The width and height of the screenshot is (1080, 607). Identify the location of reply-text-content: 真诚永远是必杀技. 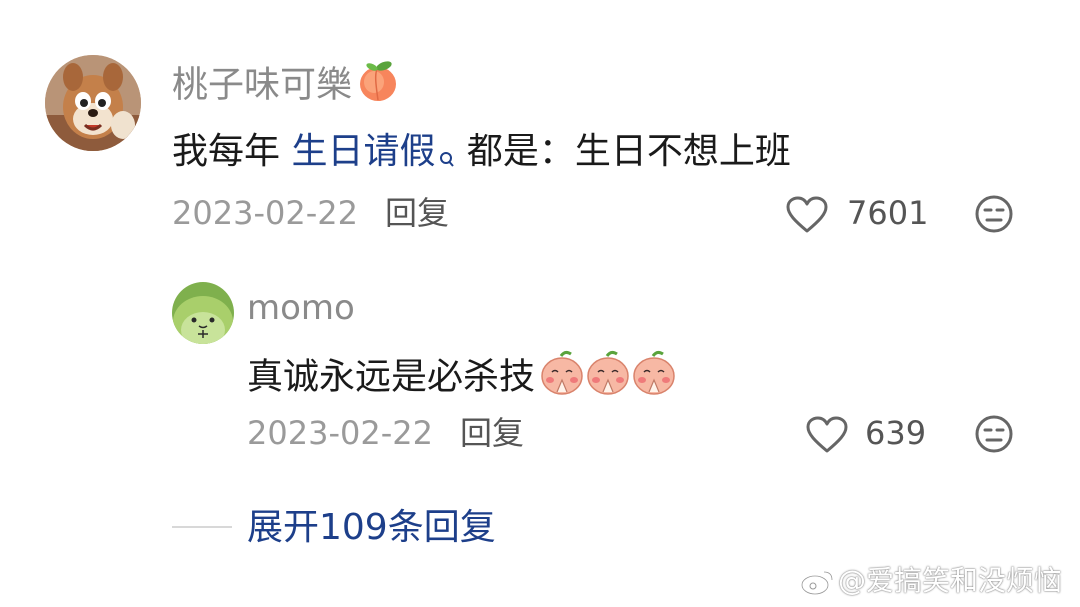
(391, 377).